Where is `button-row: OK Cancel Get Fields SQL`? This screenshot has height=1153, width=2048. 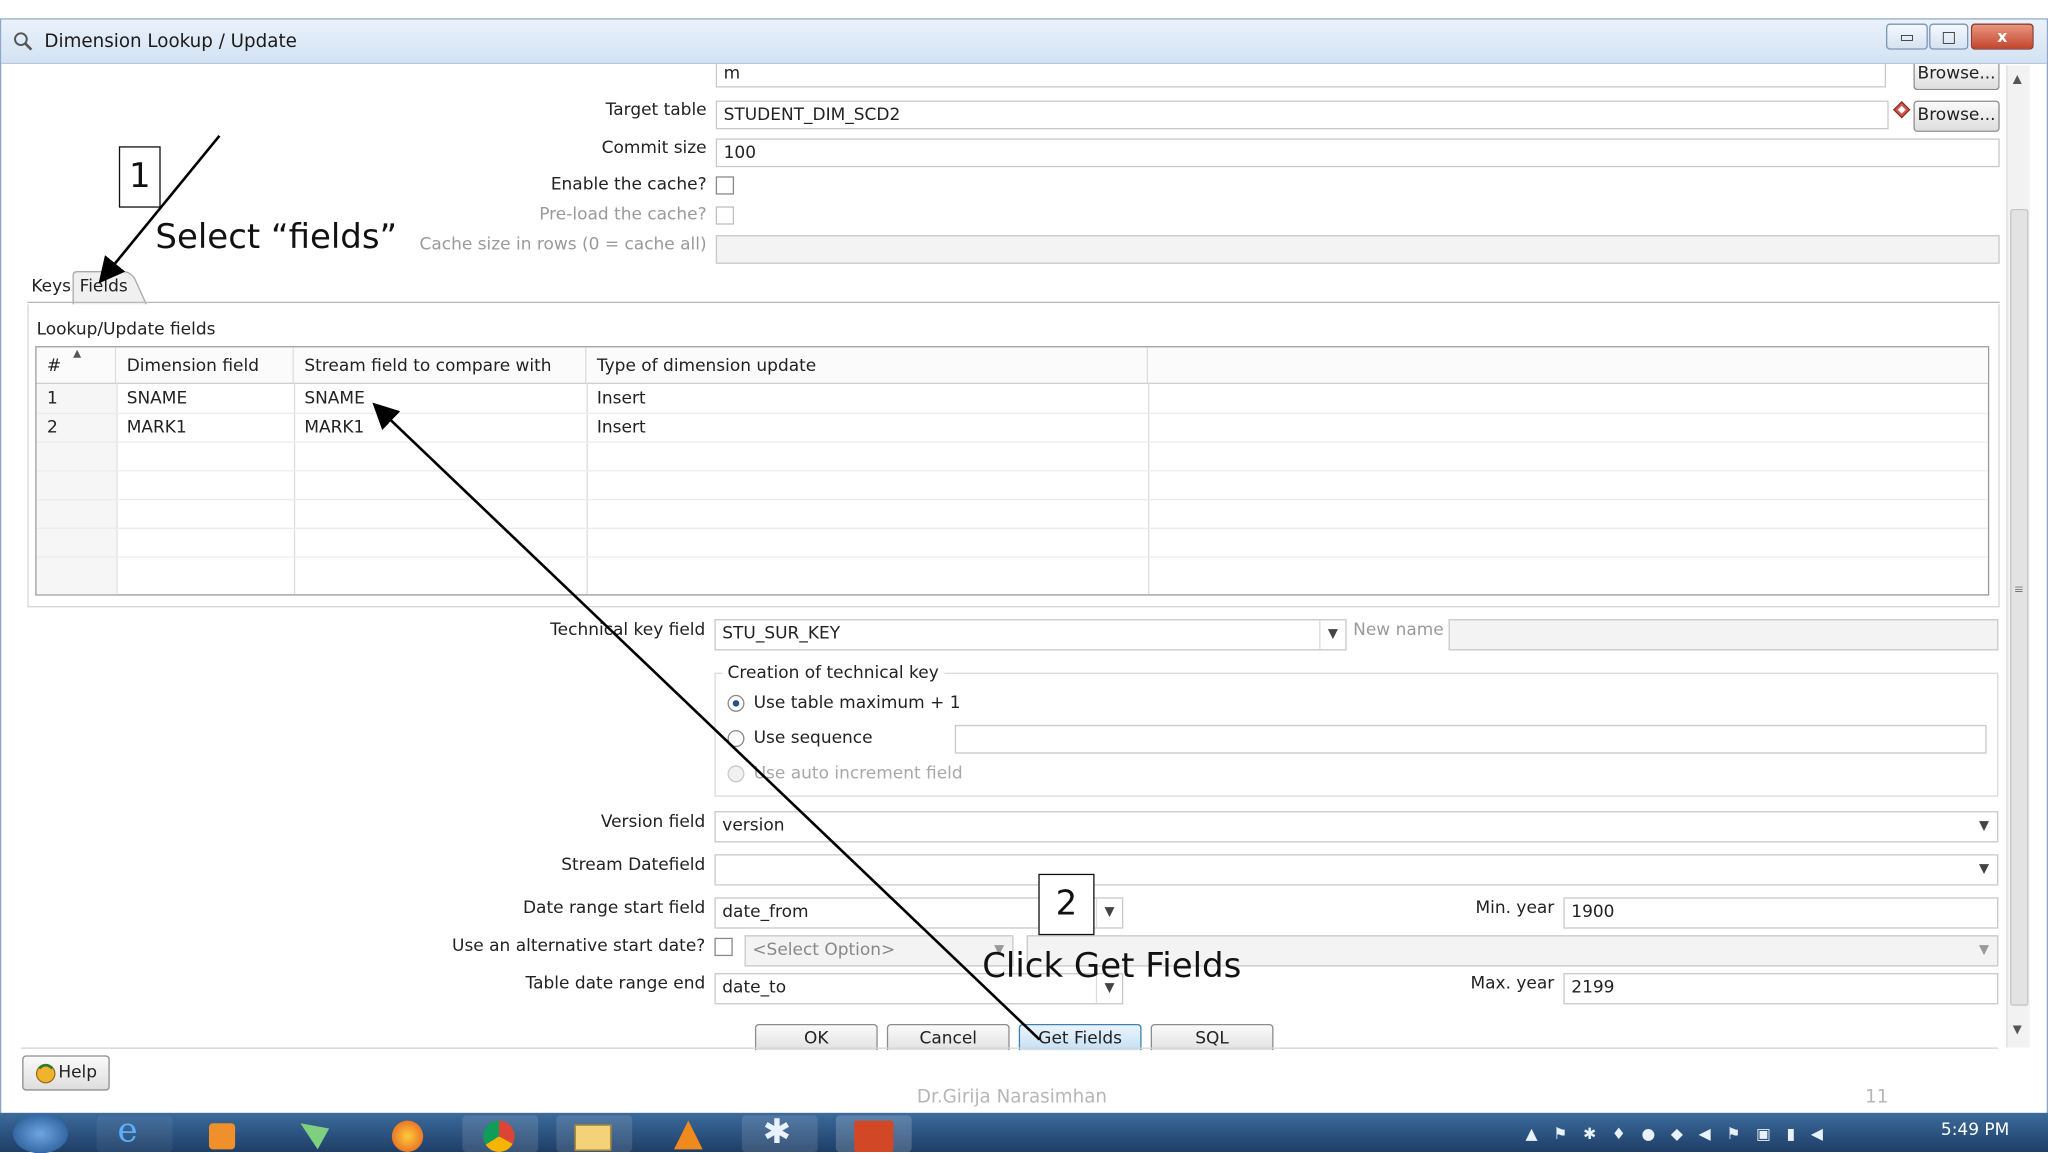
button-row: OK Cancel Get Fields SQL is located at coordinates (1018, 1037).